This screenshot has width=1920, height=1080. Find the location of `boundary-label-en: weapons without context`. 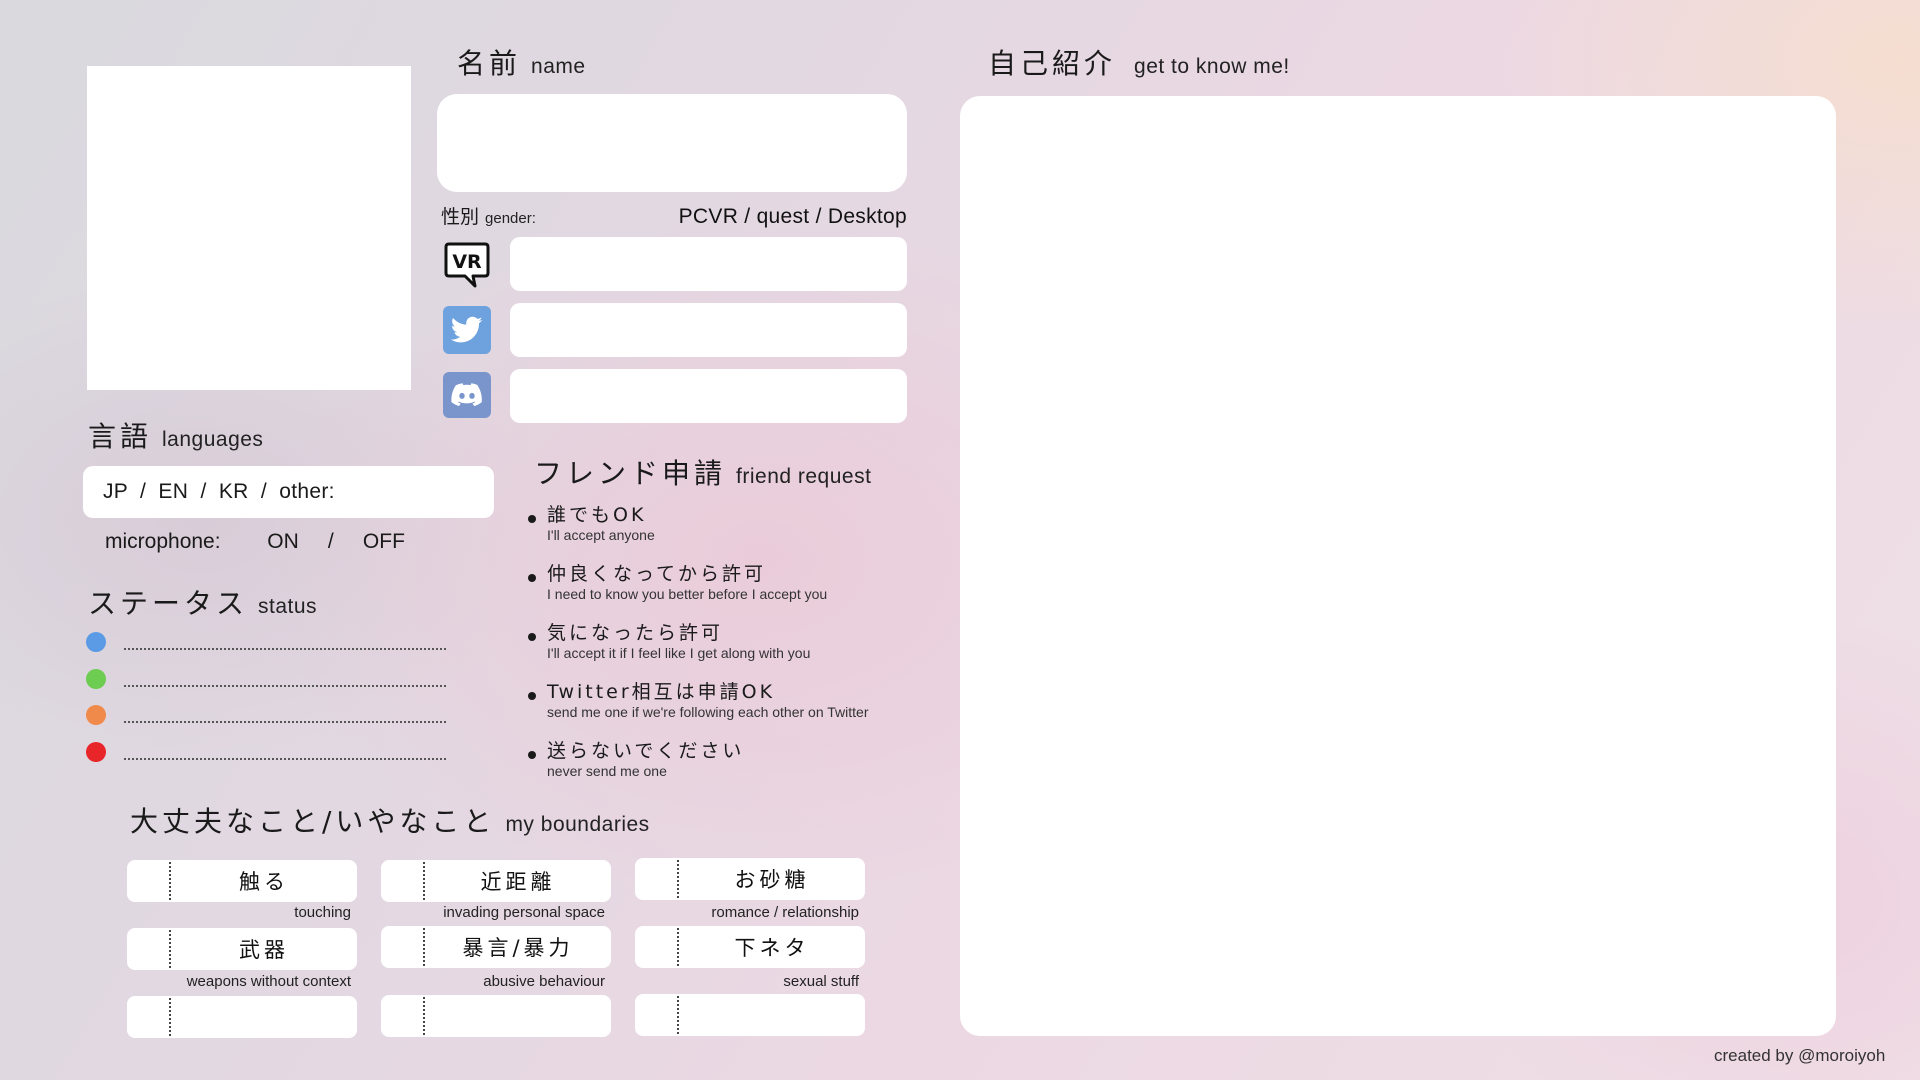

boundary-label-en: weapons without context is located at coordinates (268, 981).